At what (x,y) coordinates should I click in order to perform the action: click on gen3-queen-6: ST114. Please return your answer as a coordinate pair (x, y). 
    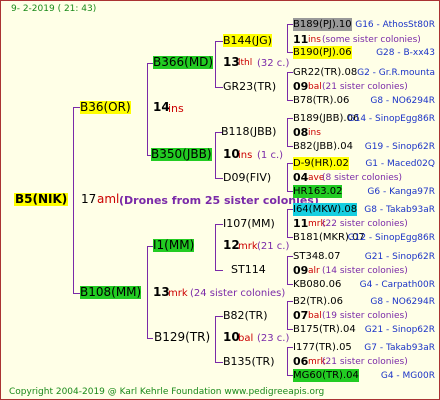
    Looking at the image, I should click on (248, 269).